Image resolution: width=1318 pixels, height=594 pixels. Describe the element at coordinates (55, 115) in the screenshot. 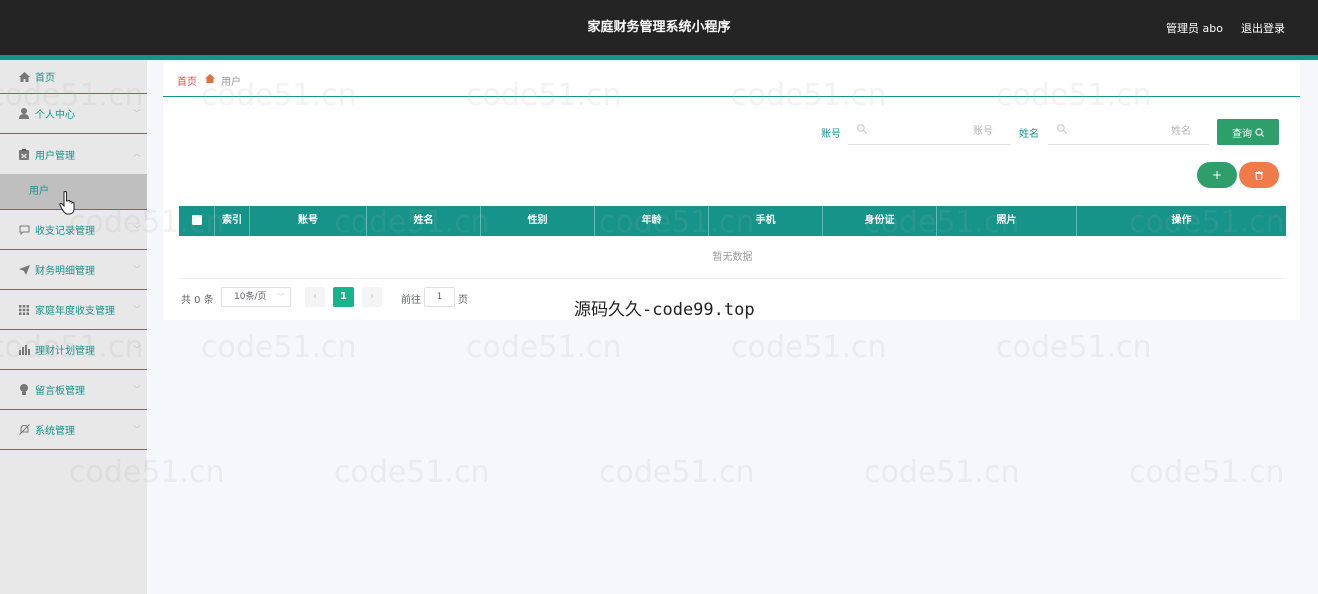

I see `sidebar-item-label: 个人中心` at that location.